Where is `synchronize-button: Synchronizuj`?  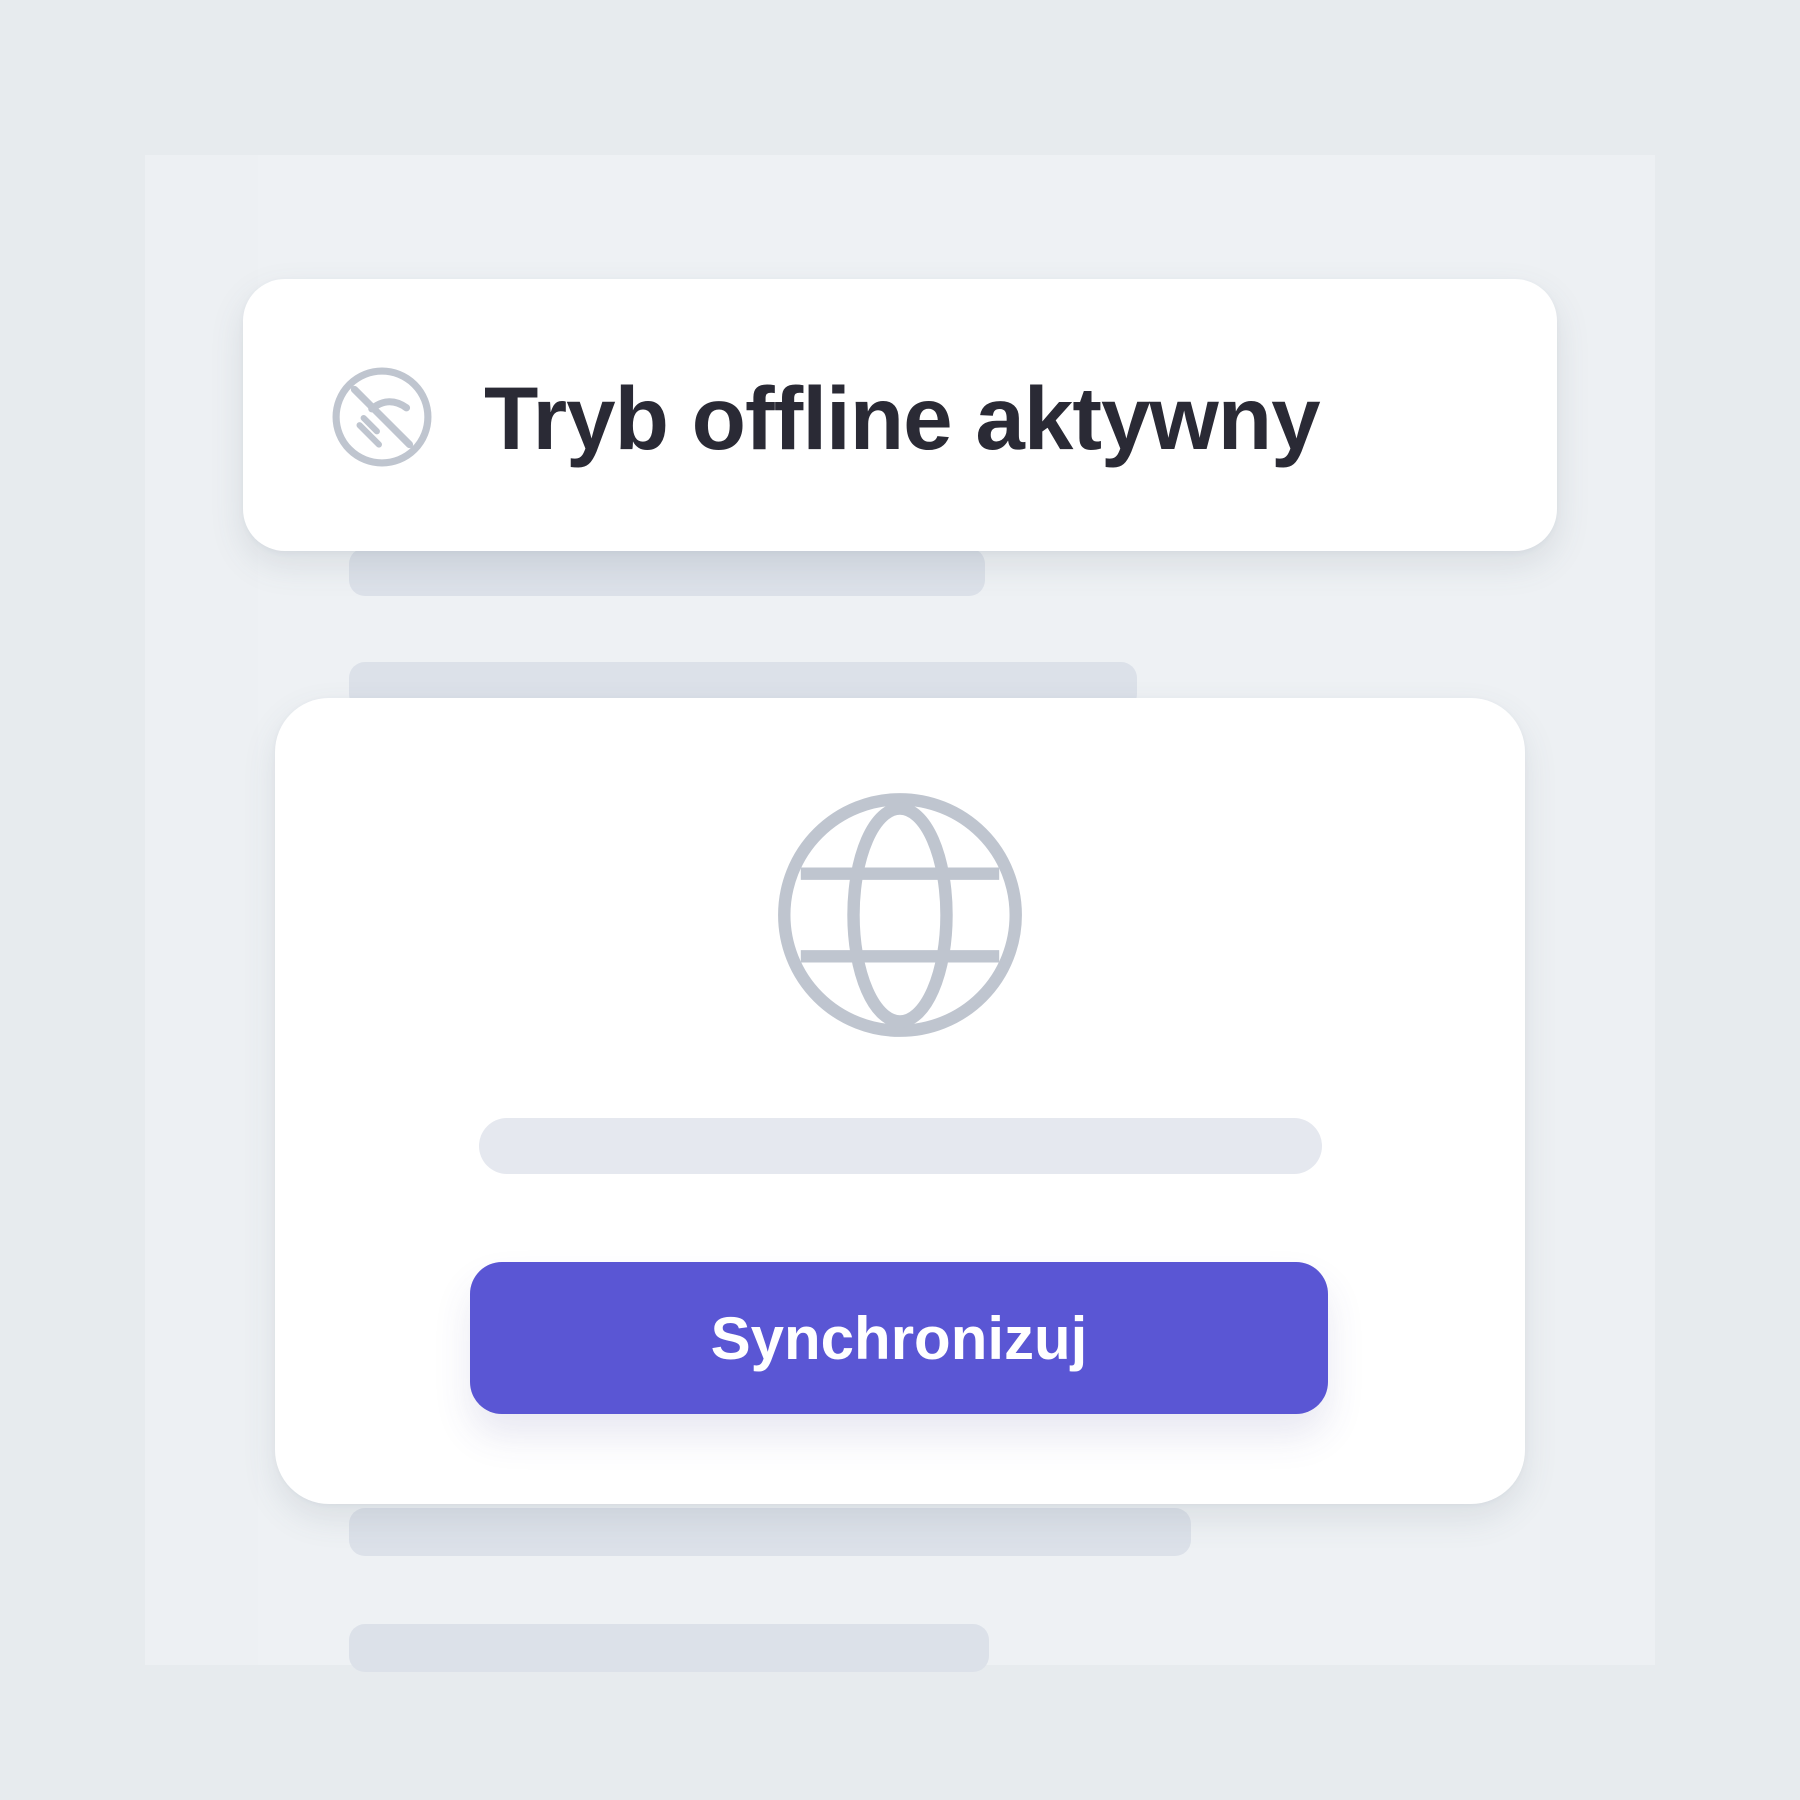 synchronize-button: Synchronizuj is located at coordinates (899, 1338).